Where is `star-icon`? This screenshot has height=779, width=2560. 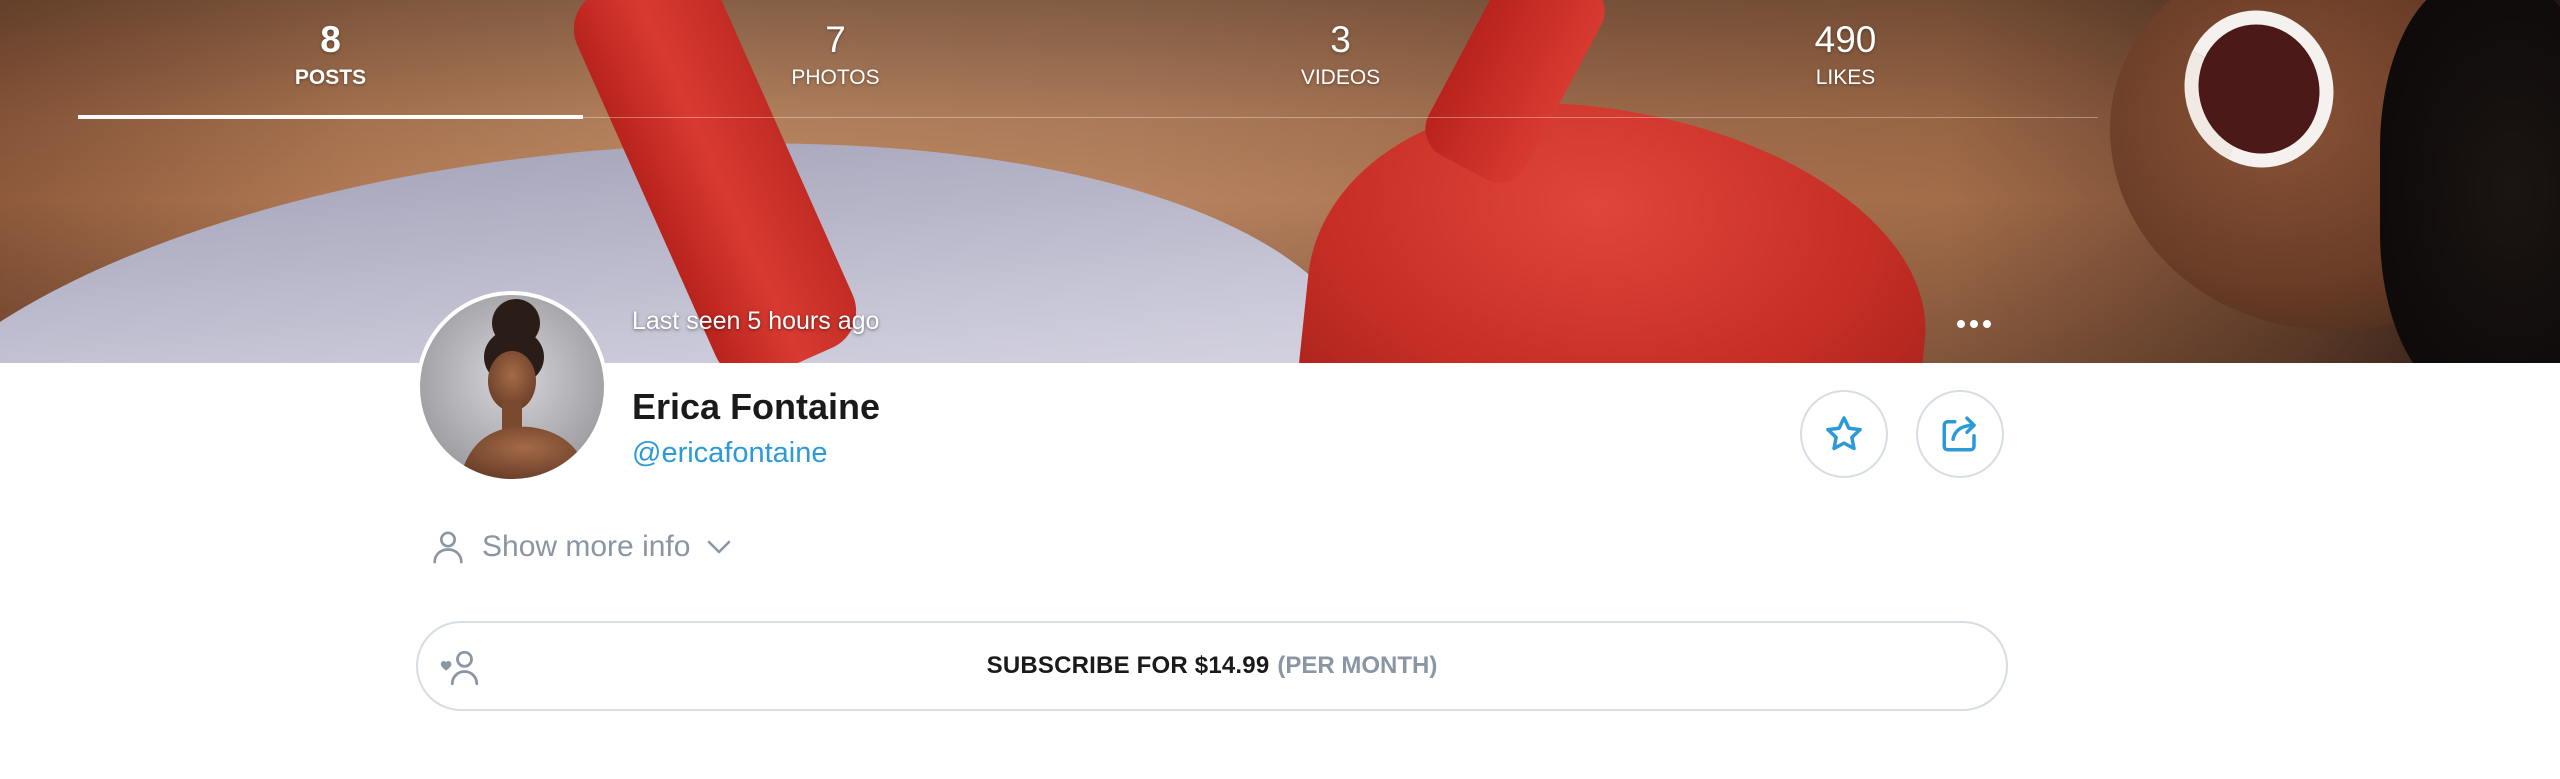
star-icon is located at coordinates (1844, 433).